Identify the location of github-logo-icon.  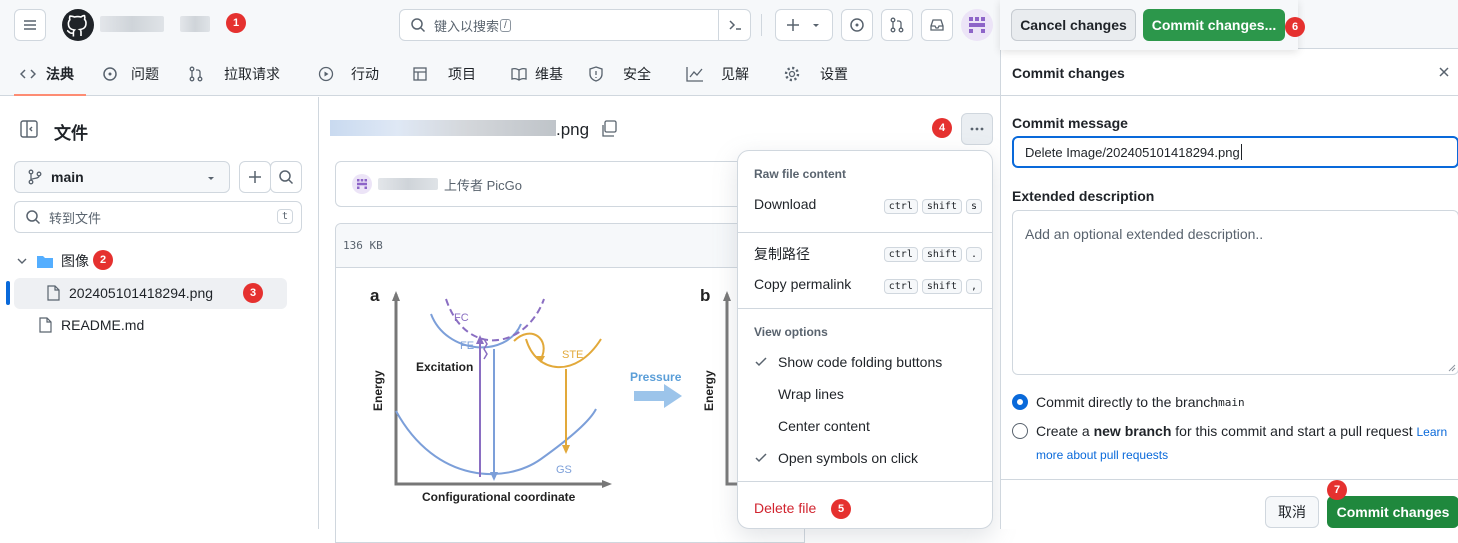
(78, 25).